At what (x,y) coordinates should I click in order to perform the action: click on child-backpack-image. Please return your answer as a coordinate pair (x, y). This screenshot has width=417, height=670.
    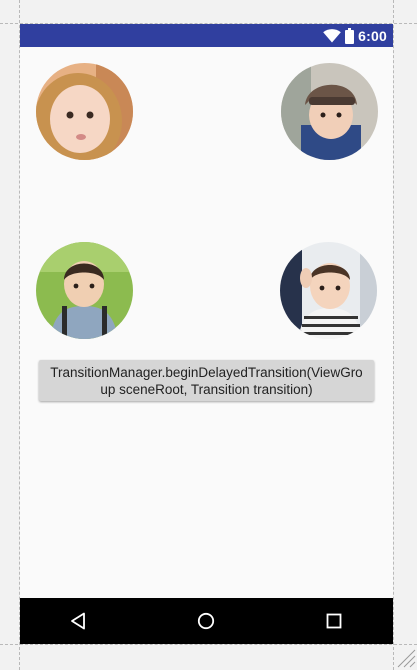
    Looking at the image, I should click on (84, 290).